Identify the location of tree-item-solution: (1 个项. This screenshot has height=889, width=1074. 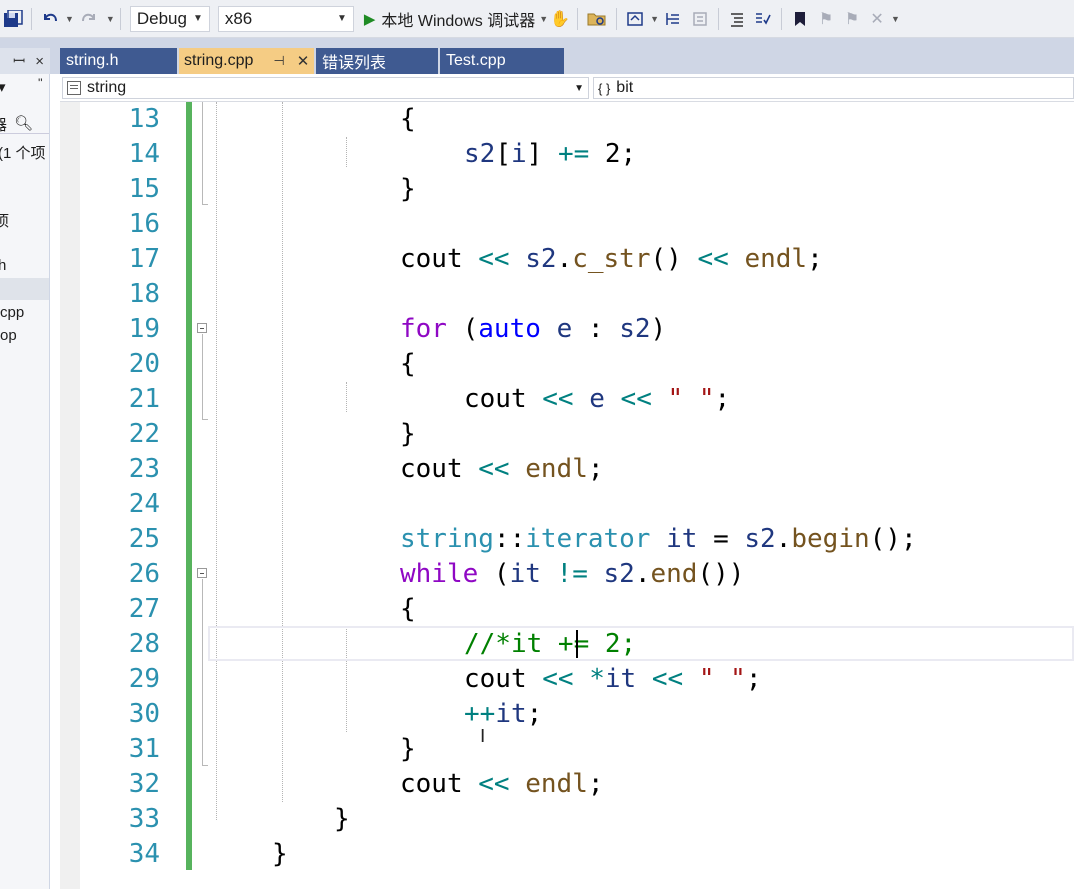
(23, 152).